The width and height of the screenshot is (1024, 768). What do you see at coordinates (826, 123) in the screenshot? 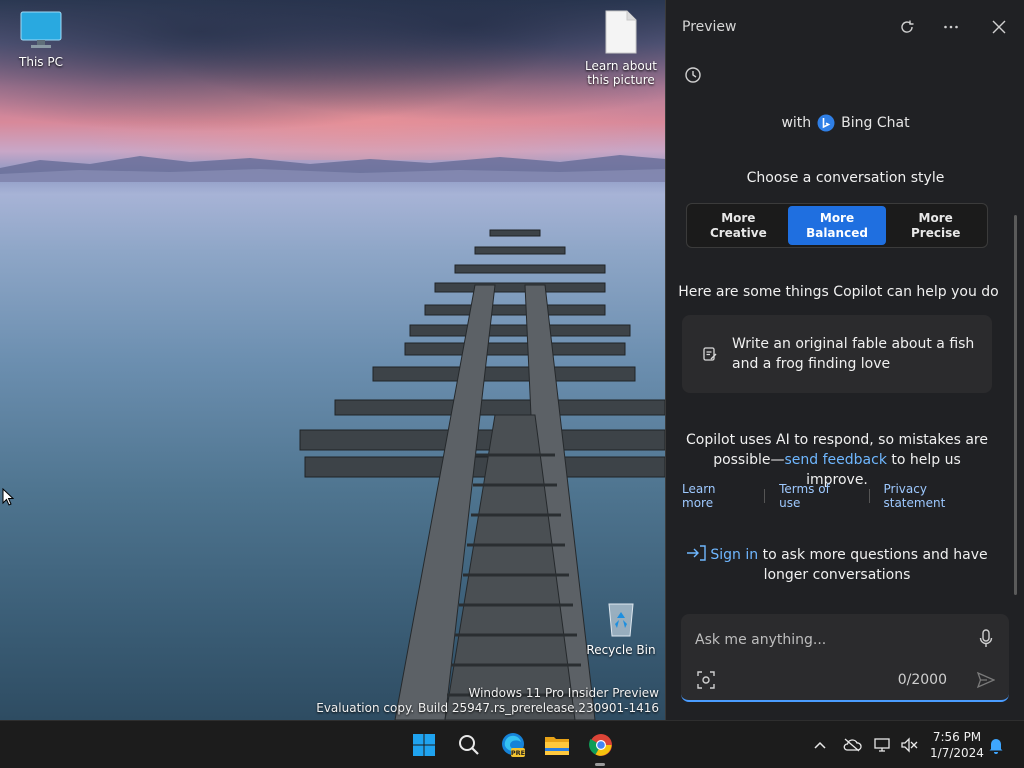
I see `bing-logo-icon` at bounding box center [826, 123].